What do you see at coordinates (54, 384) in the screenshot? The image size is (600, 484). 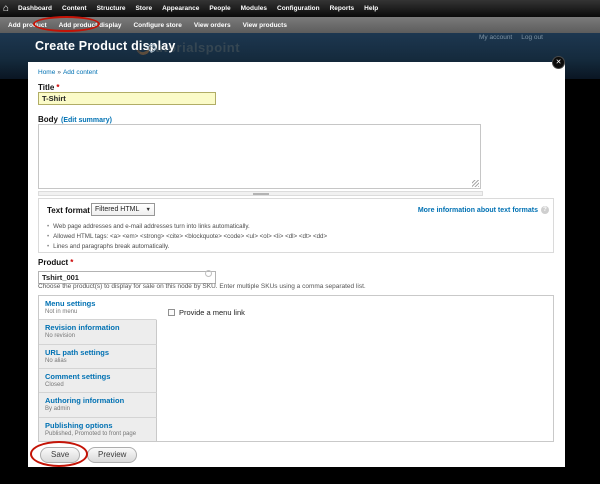 I see `tab-summary: Closed` at bounding box center [54, 384].